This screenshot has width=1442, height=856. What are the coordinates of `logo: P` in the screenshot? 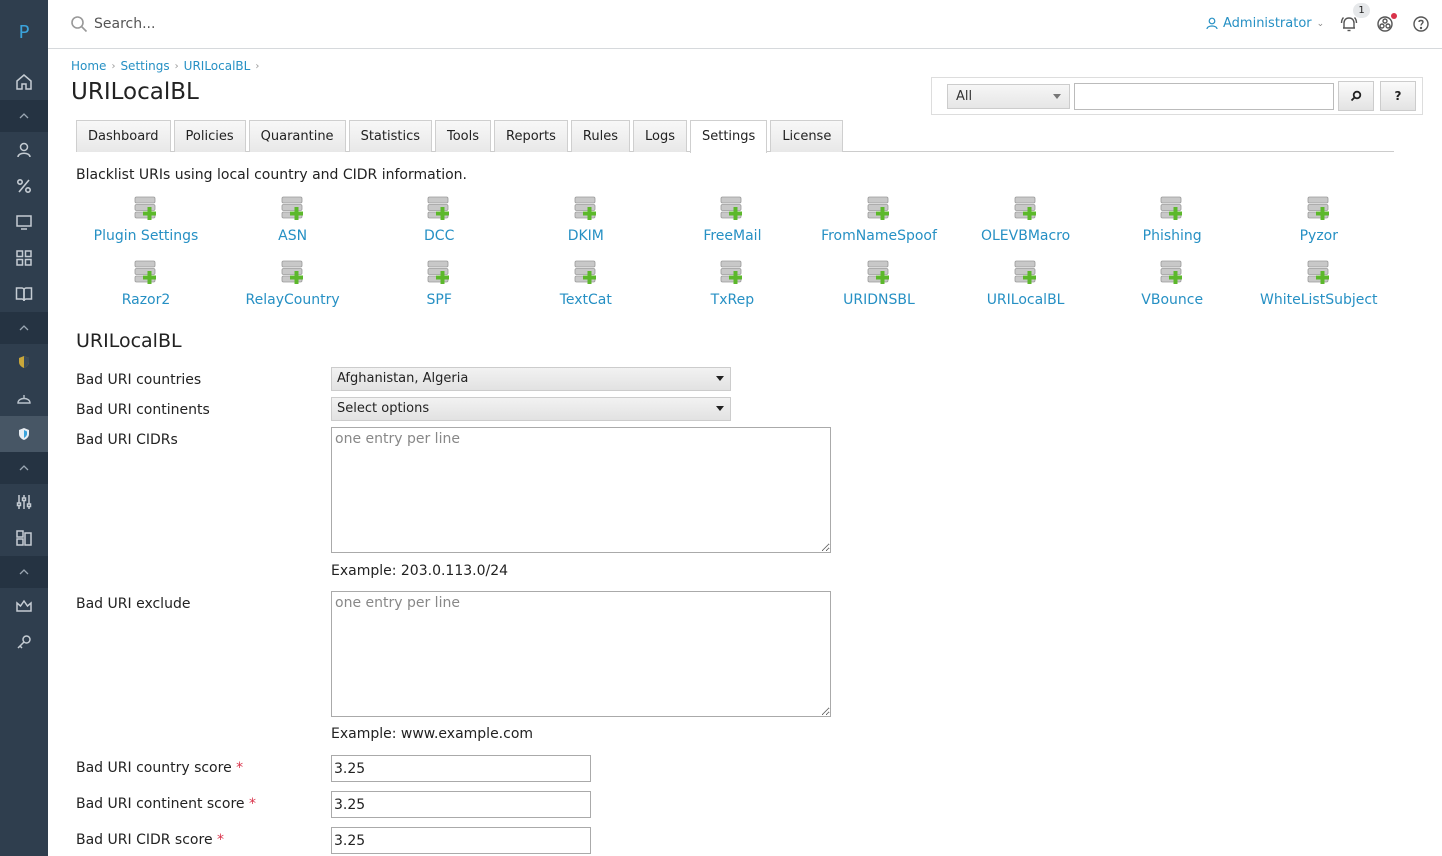 It's located at (24, 32).